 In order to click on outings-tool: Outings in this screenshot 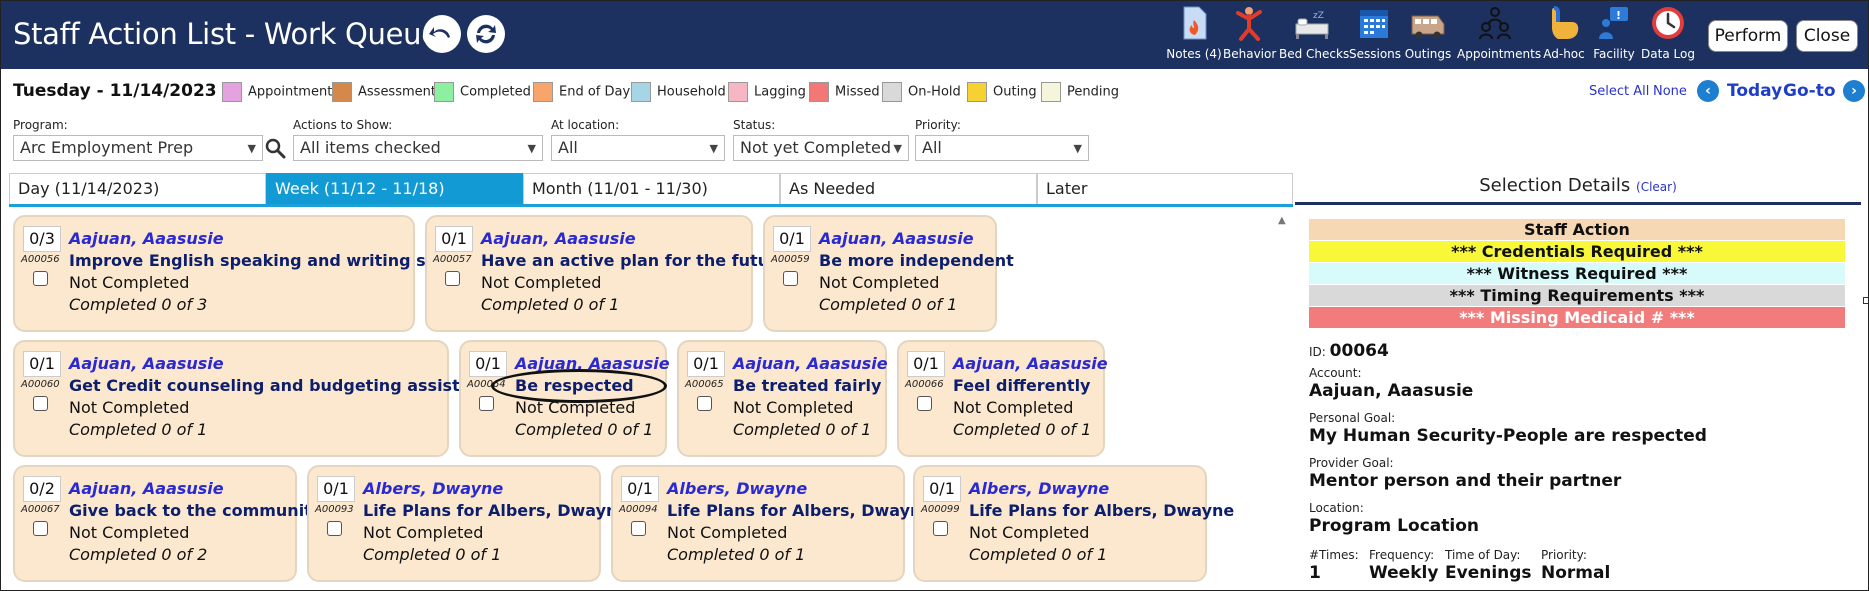, I will do `click(1428, 35)`.